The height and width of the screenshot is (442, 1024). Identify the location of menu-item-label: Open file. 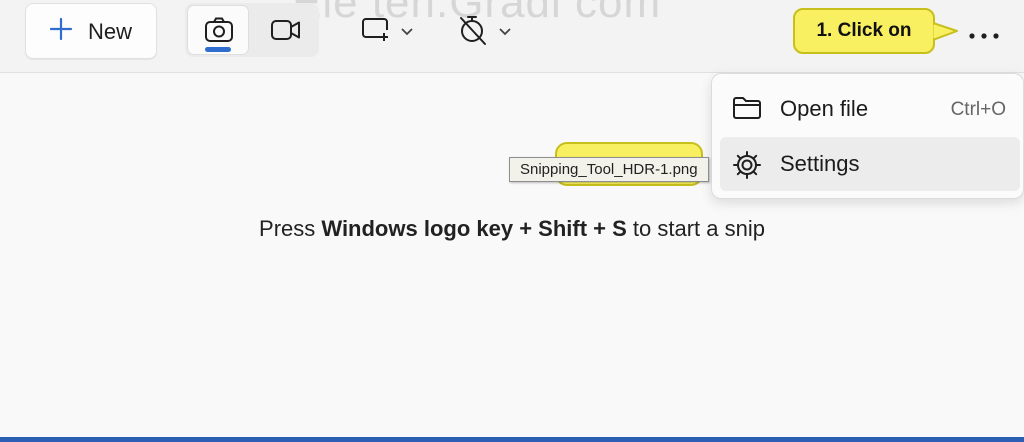
(824, 108).